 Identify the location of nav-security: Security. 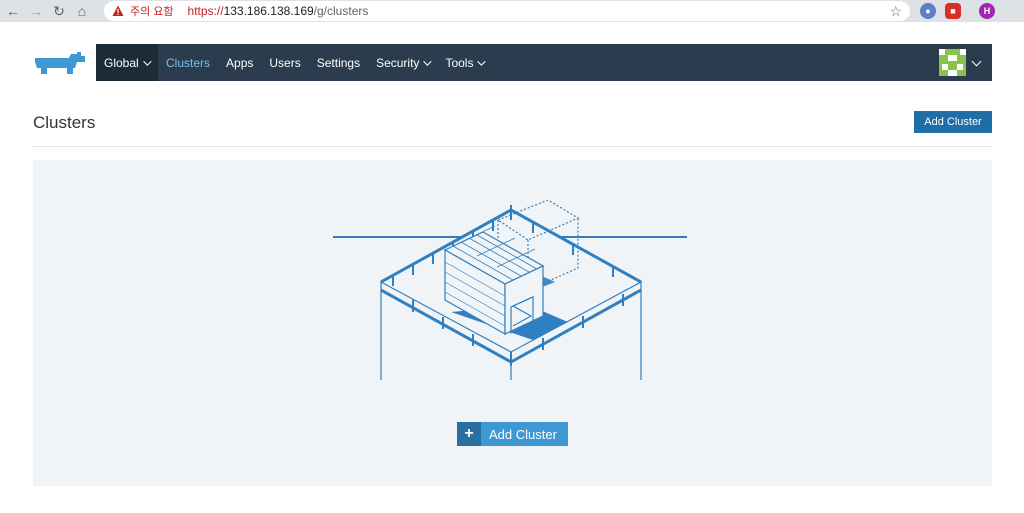
(402, 62).